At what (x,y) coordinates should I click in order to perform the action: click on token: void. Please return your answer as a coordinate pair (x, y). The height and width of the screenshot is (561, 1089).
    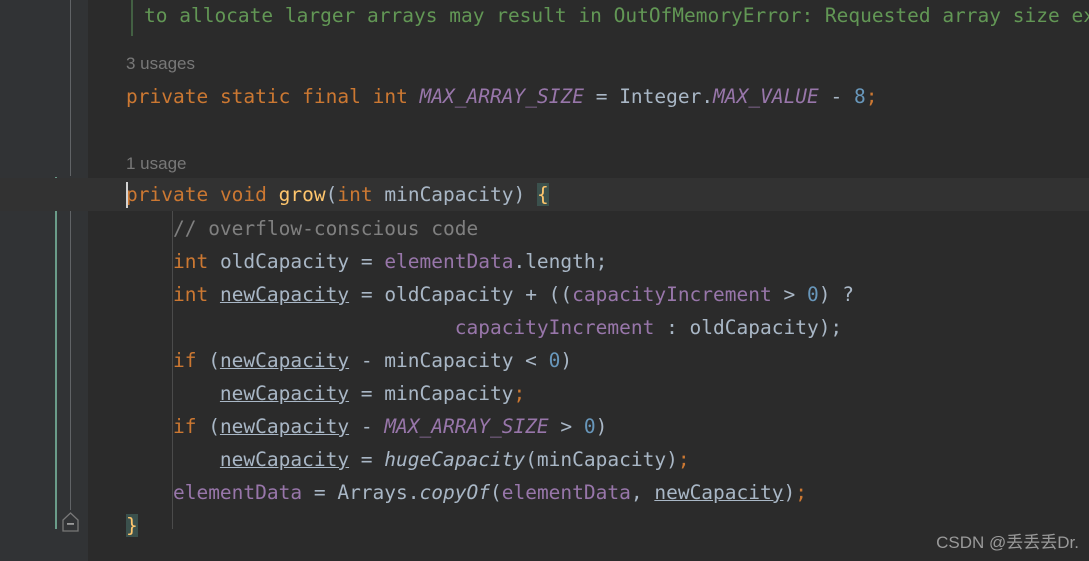
    Looking at the image, I should click on (243, 194).